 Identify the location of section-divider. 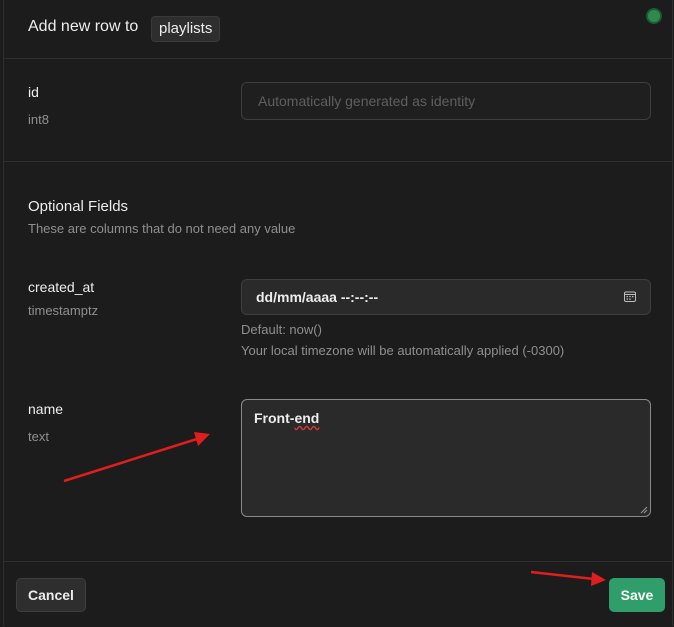
(338, 161).